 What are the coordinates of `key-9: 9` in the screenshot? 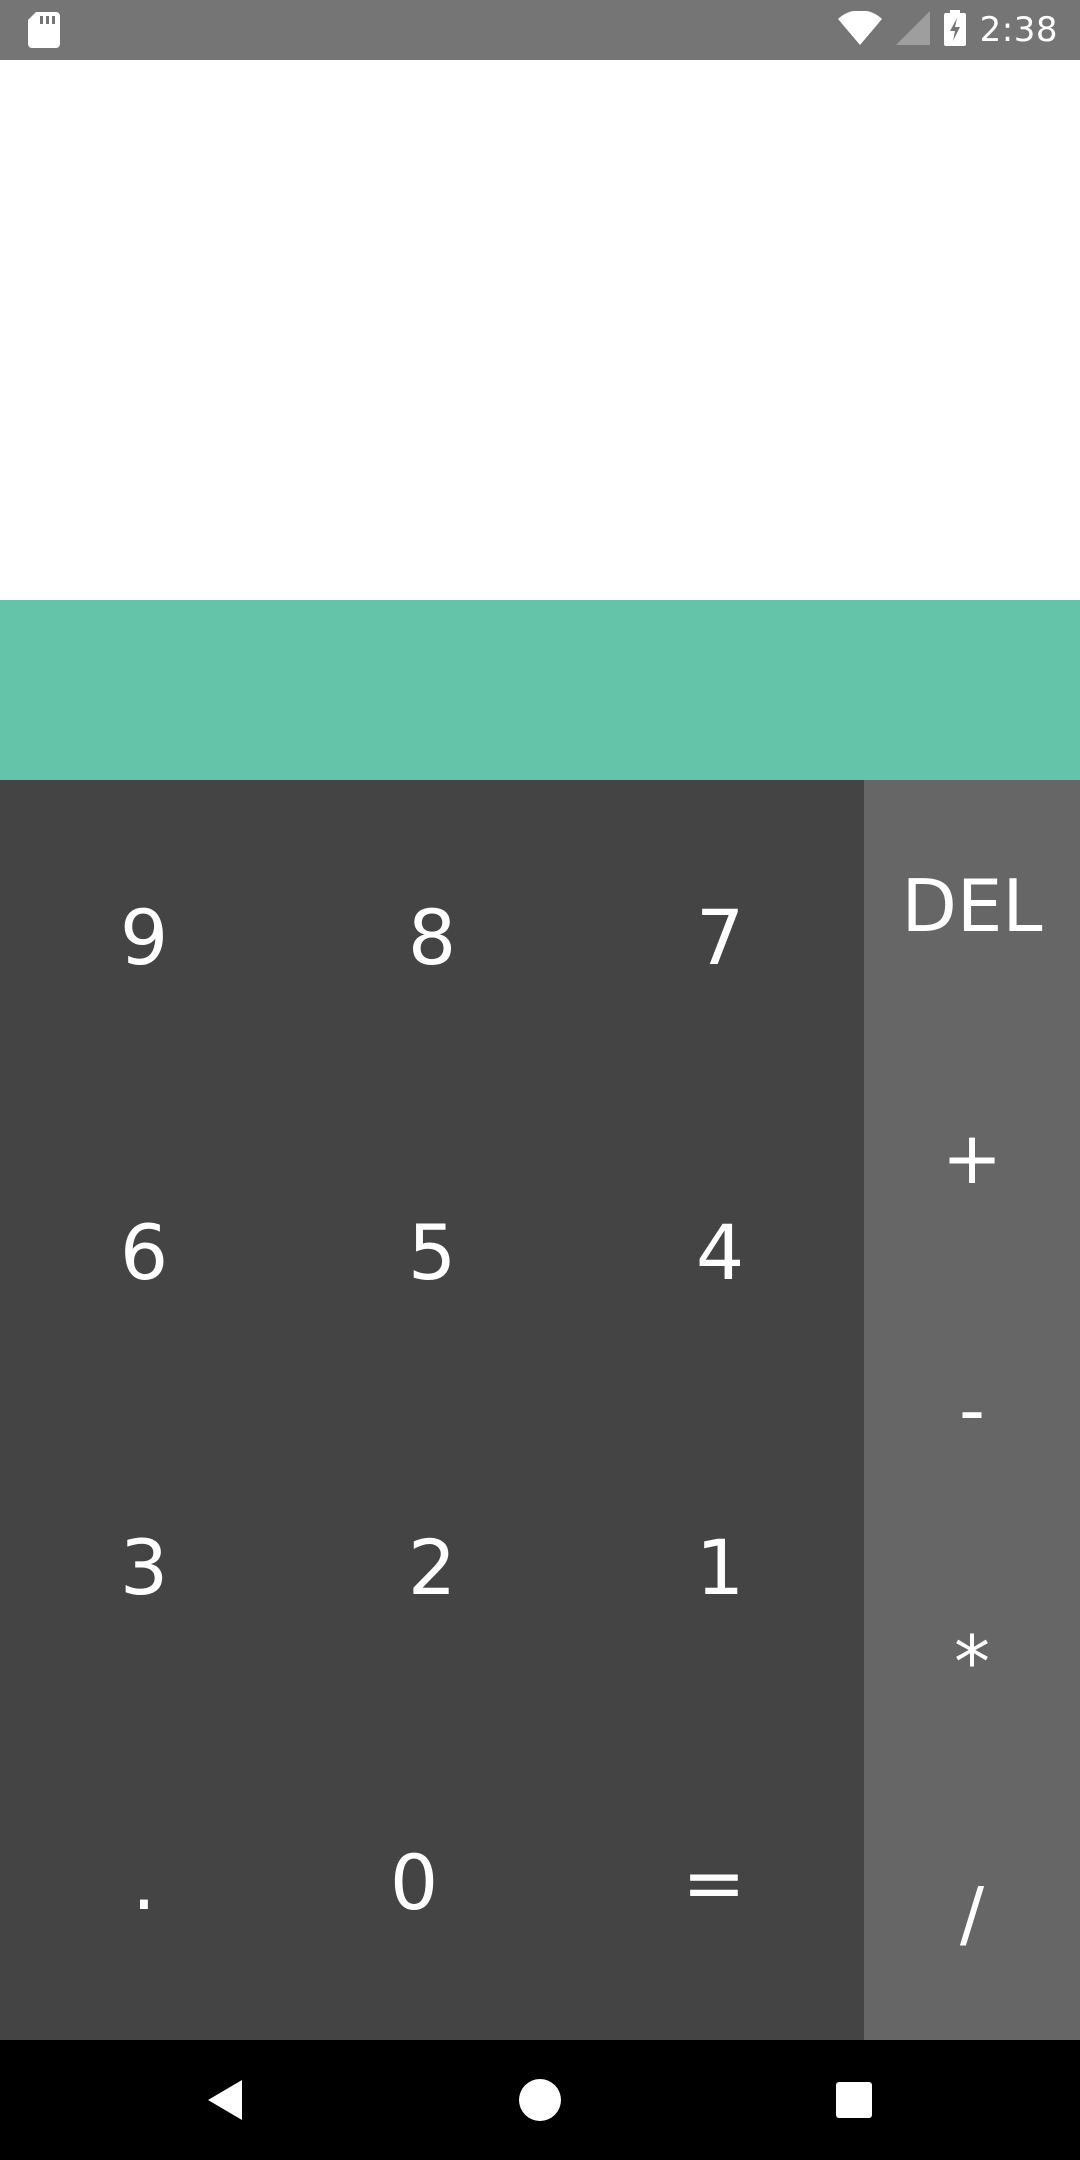 It's located at (144, 937).